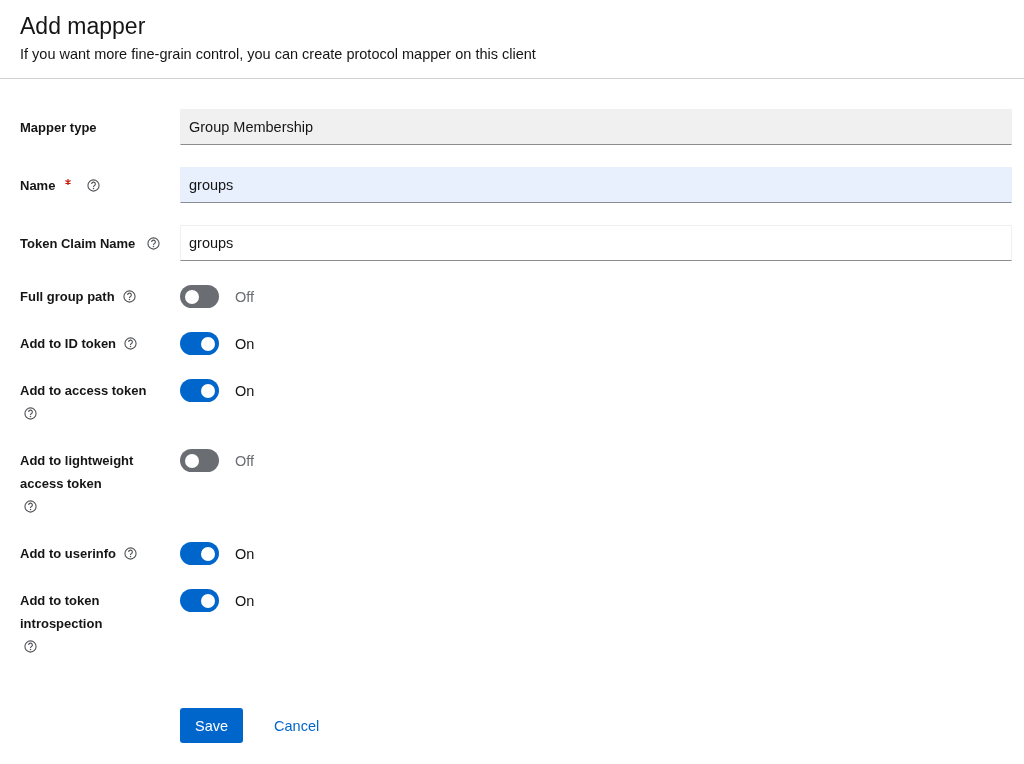 This screenshot has width=1024, height=764. I want to click on field-label: Token Claim Name, so click(78, 243).